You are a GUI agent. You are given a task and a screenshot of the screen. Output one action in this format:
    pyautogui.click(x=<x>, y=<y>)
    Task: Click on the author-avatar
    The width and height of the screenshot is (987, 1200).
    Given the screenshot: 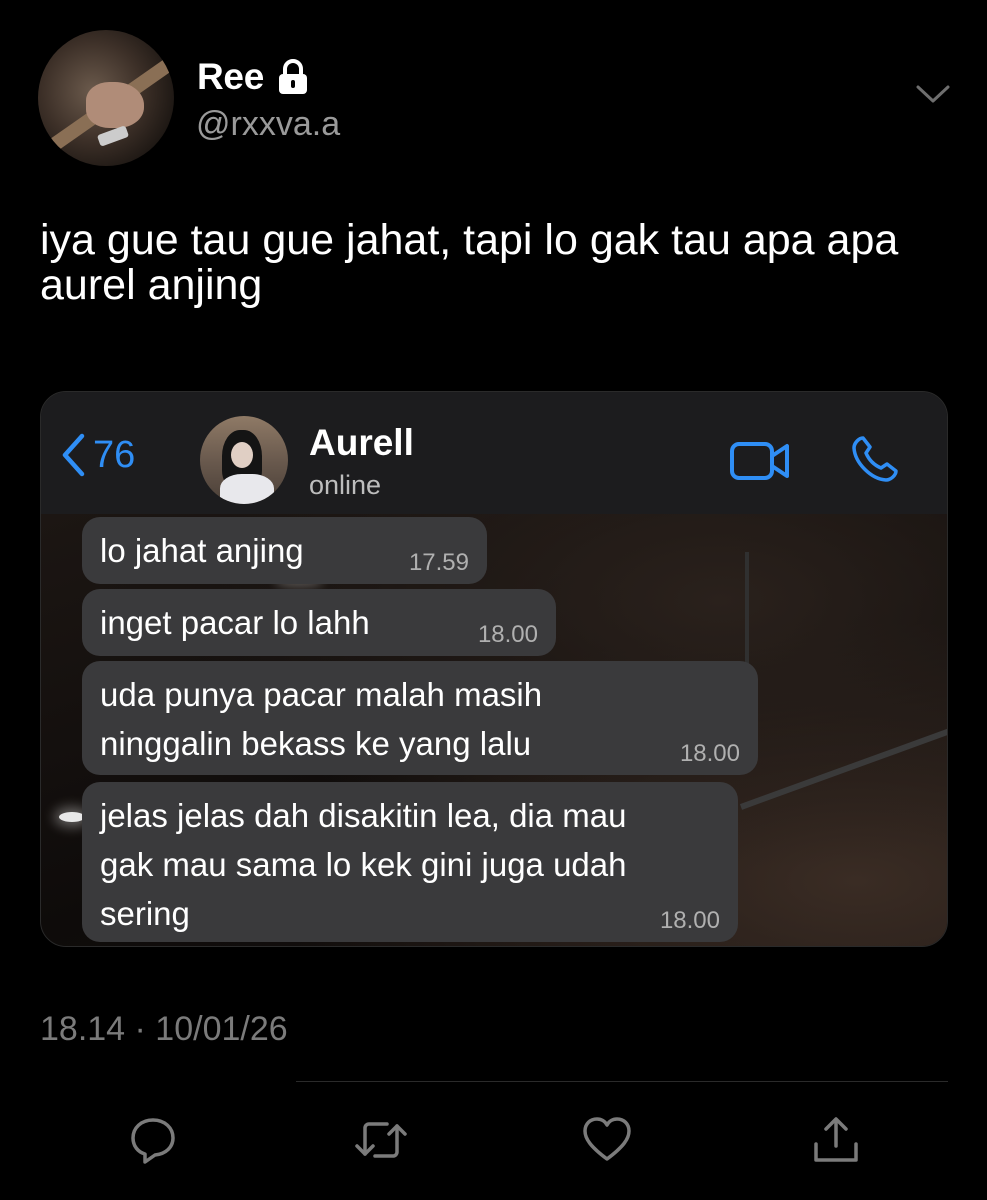 What is the action you would take?
    pyautogui.click(x=106, y=98)
    